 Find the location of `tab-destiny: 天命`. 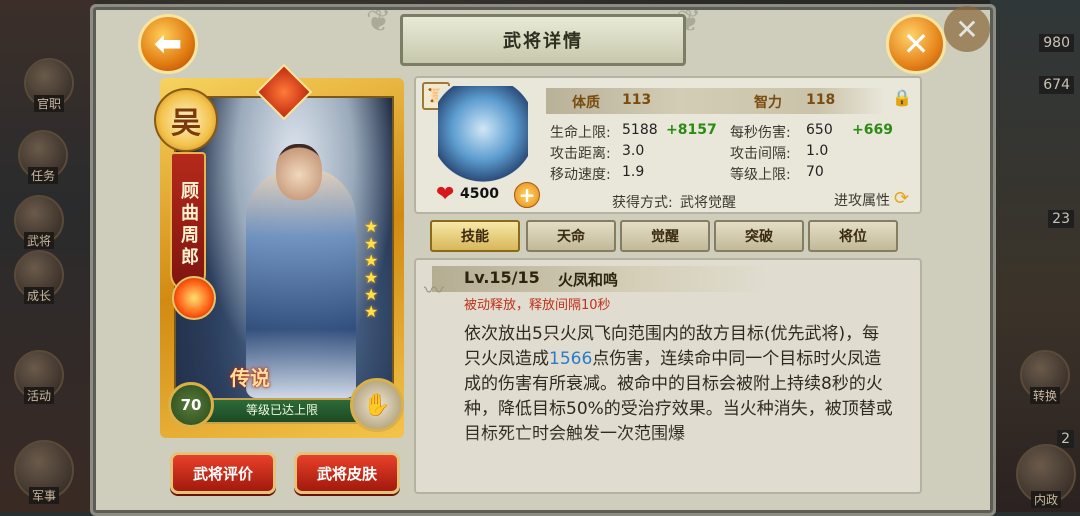

tab-destiny: 天命 is located at coordinates (571, 236).